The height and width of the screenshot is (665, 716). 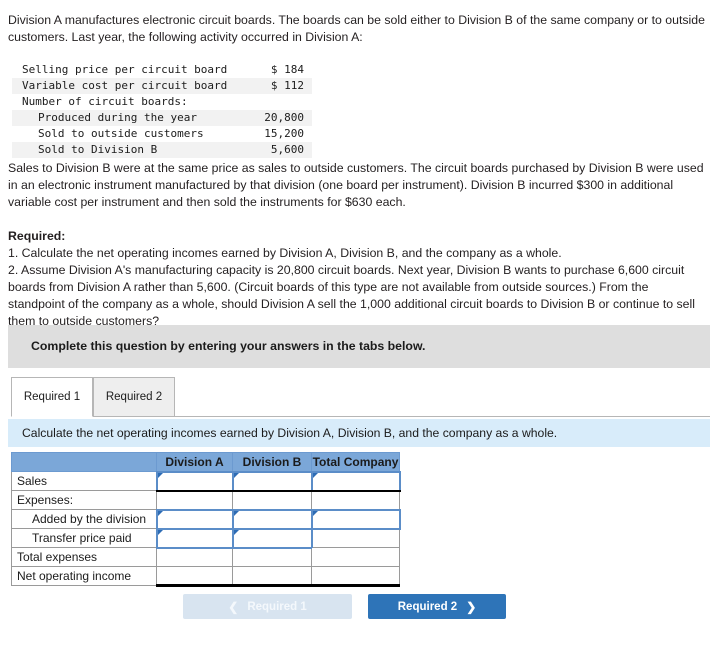 I want to click on answer-table-row-label: Added by the division, so click(x=84, y=519).